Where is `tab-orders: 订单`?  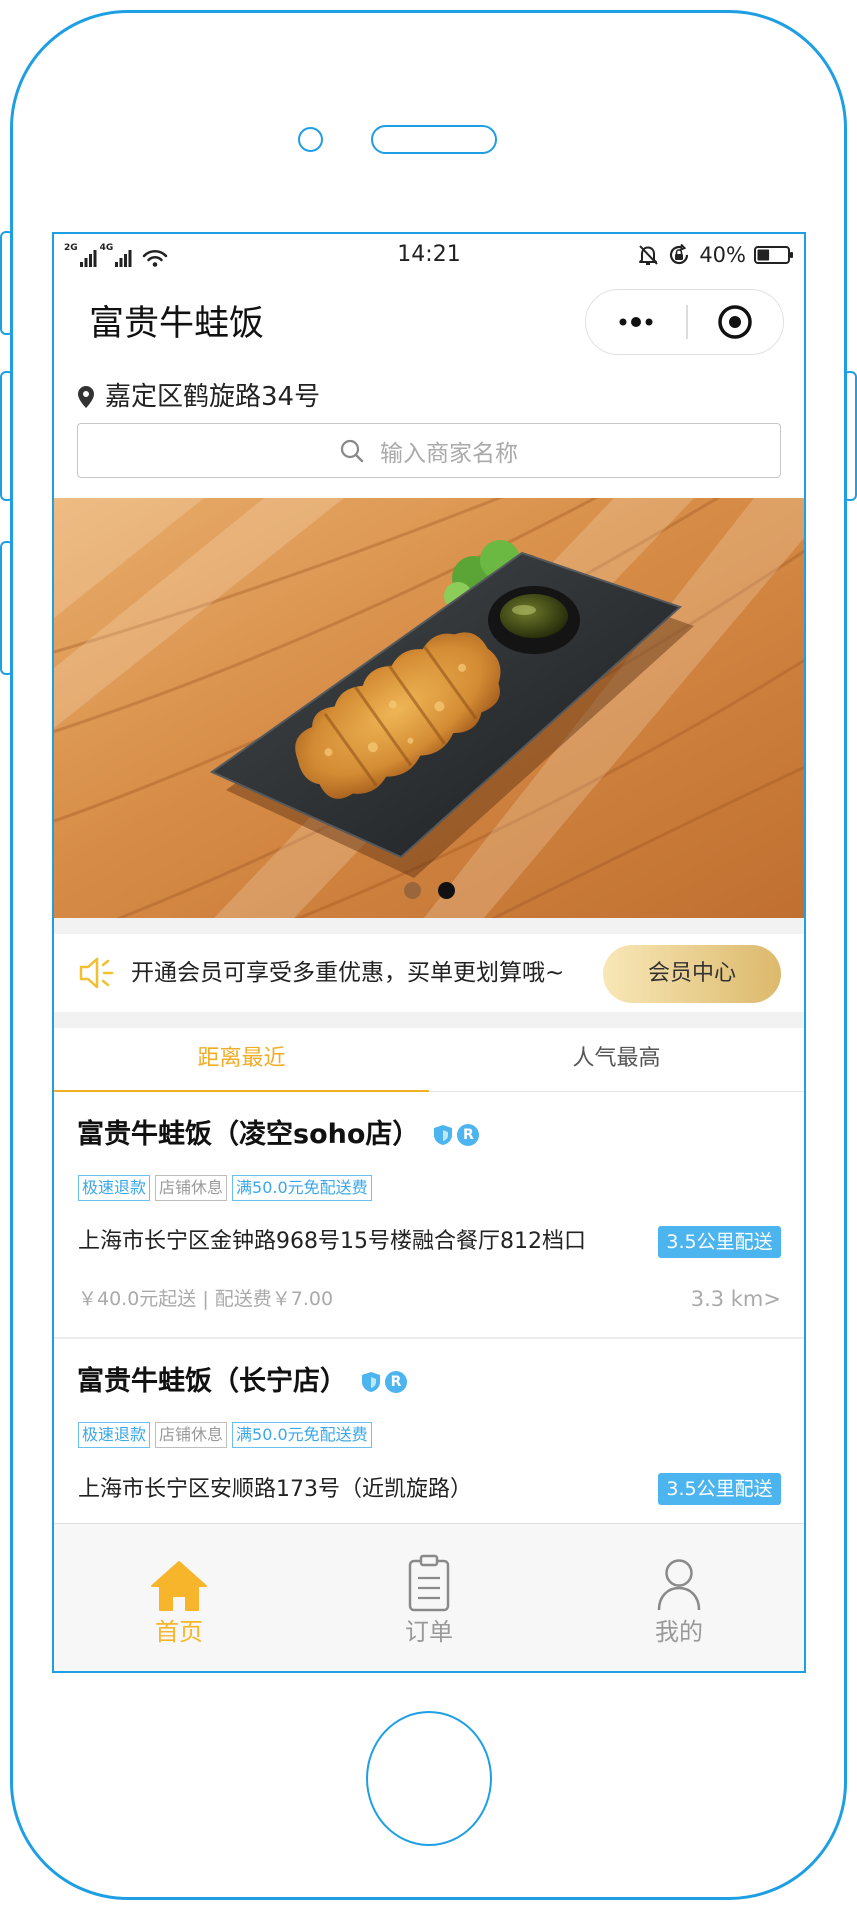
tab-orders: 订单 is located at coordinates (429, 1597).